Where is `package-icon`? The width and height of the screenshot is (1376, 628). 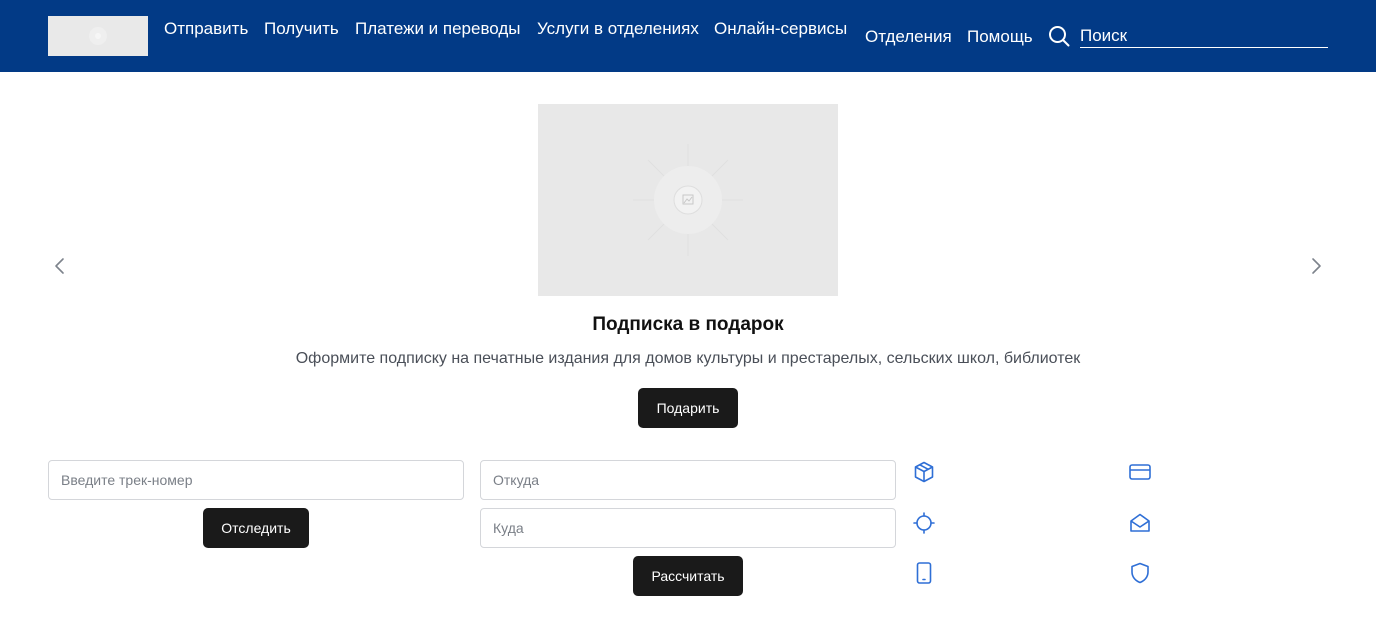 package-icon is located at coordinates (924, 472).